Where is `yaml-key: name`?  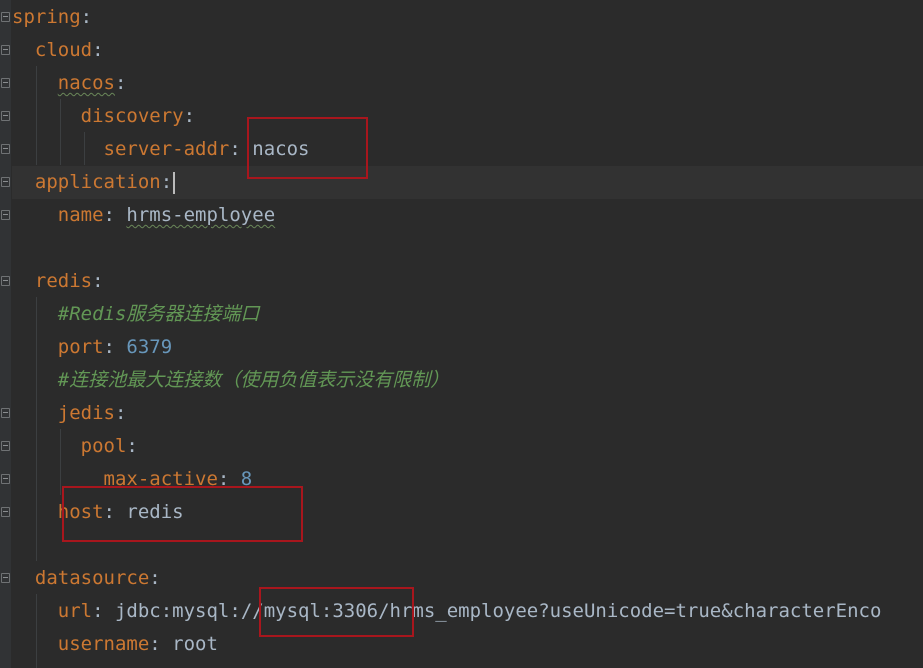 yaml-key: name is located at coordinates (80, 215).